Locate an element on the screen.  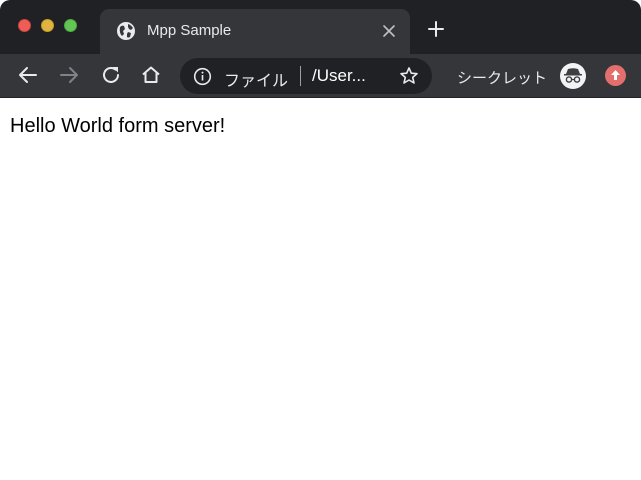
back-arrow-icon is located at coordinates (28, 75).